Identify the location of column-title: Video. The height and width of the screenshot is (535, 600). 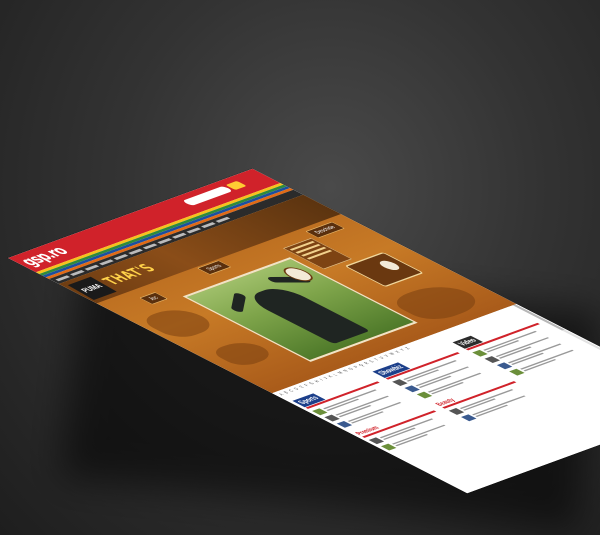
(468, 342).